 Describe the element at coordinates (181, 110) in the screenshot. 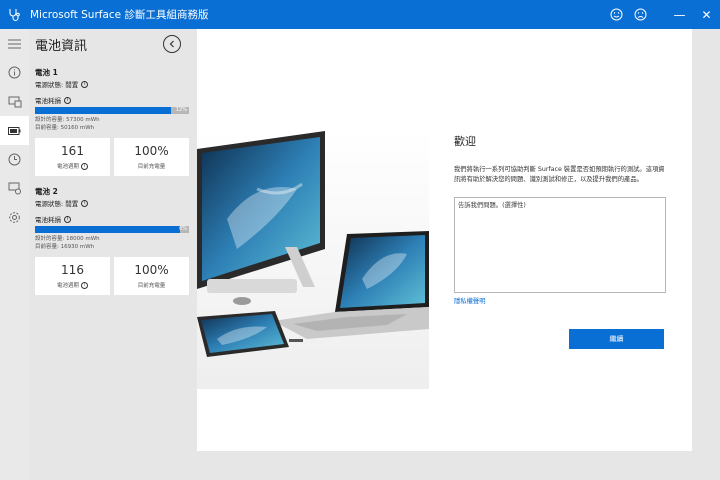

I see `wear-percent: 12%` at that location.